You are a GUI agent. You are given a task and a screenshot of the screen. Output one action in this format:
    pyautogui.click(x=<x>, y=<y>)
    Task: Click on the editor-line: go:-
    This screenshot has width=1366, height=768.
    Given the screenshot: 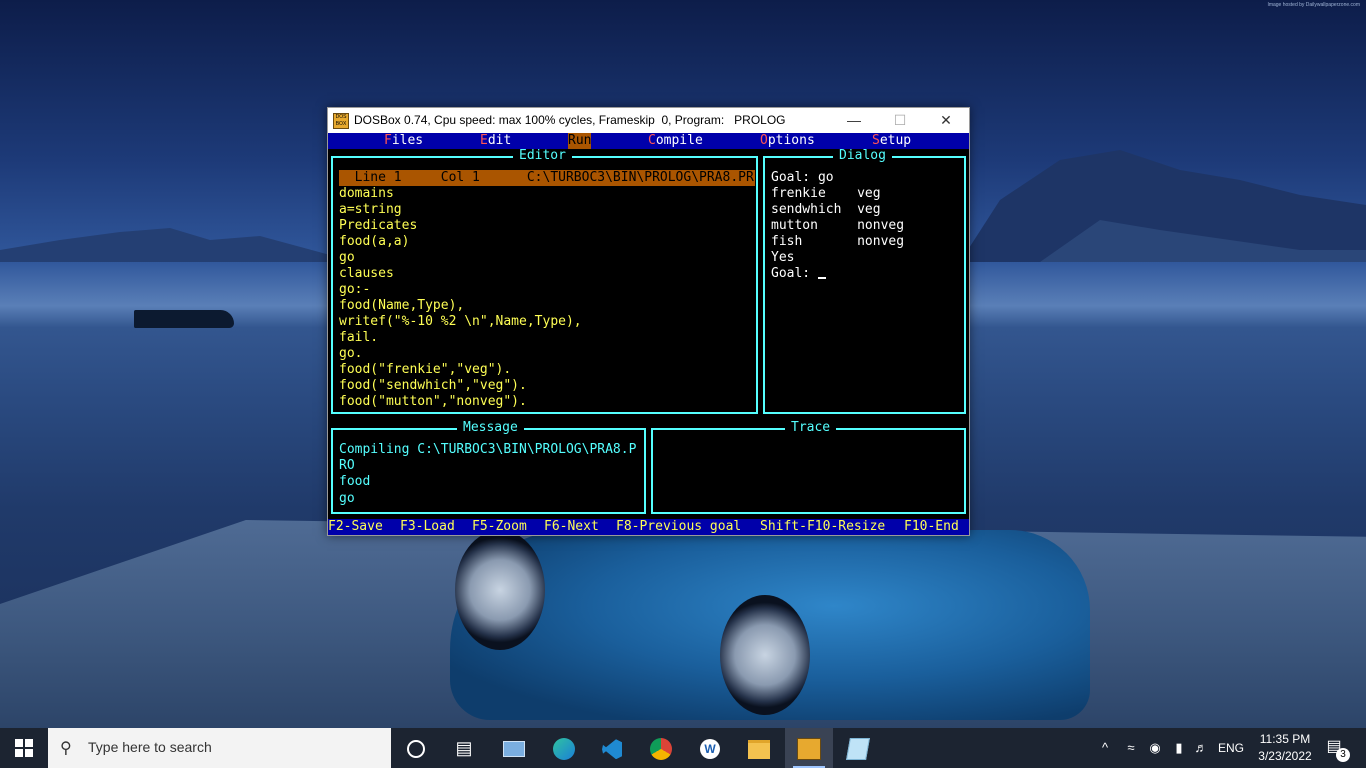 What is the action you would take?
    pyautogui.click(x=355, y=289)
    